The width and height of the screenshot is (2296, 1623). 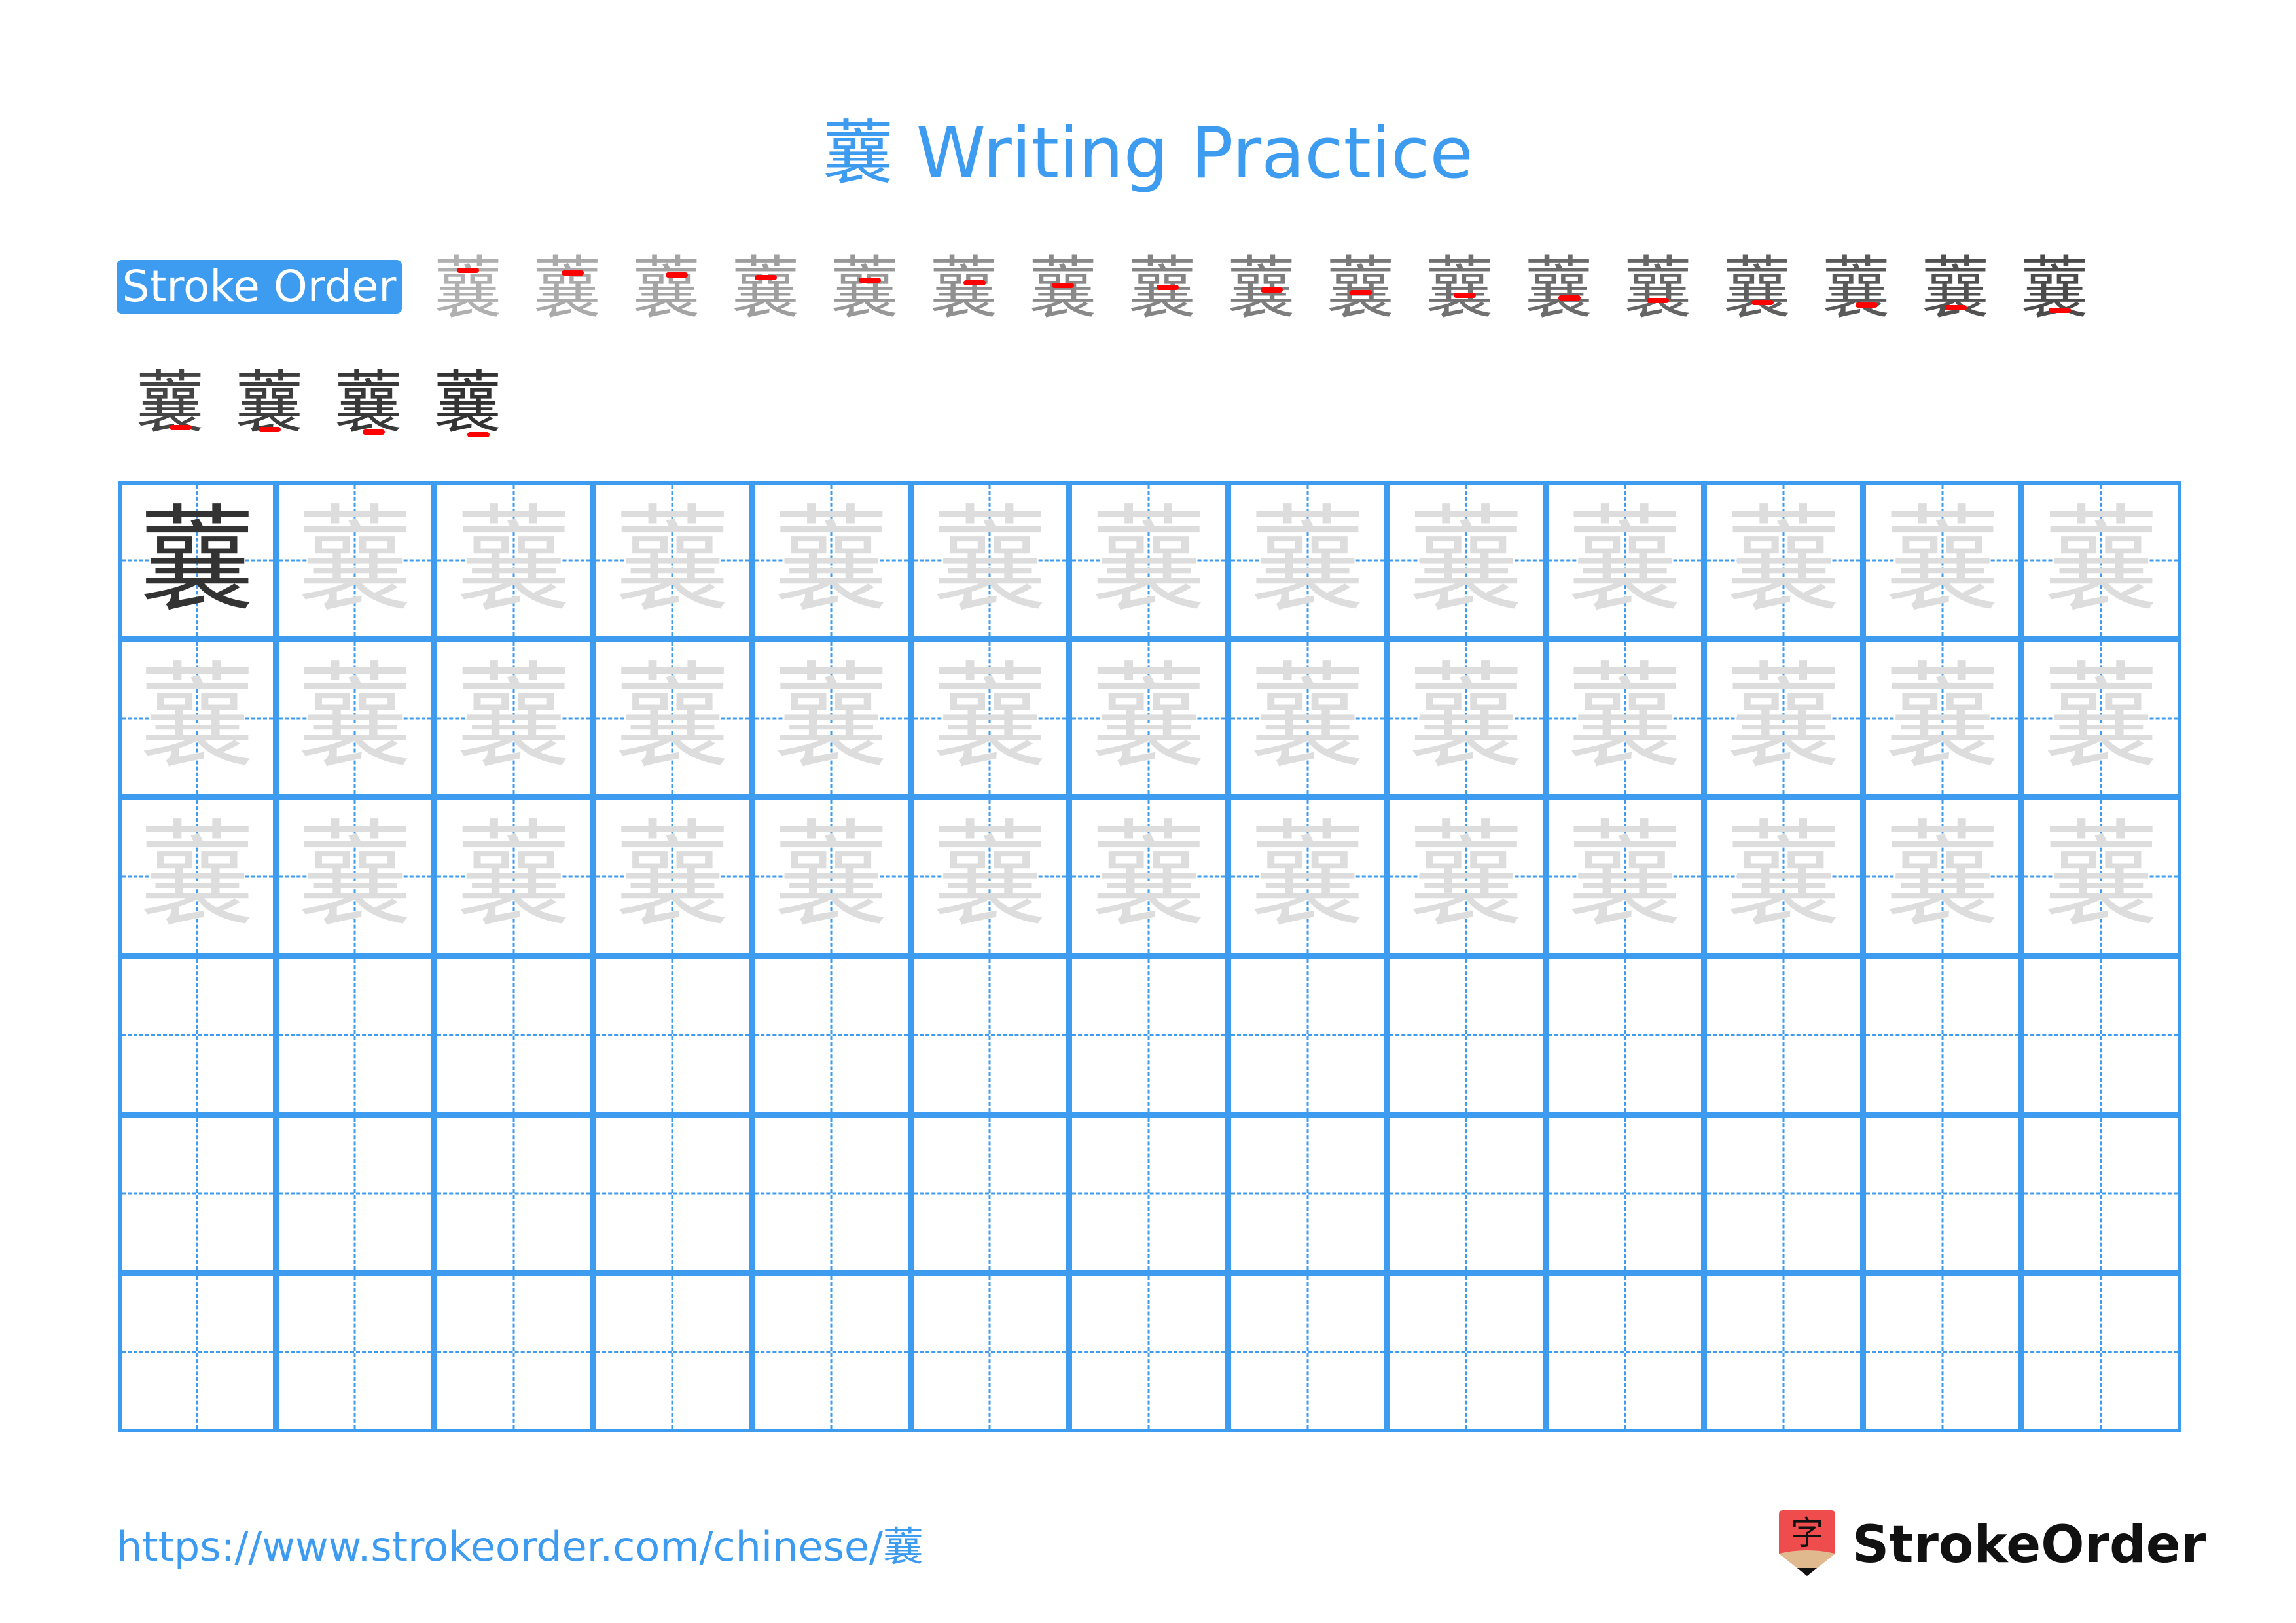 I want to click on stroke-step-9: 蘘, so click(x=1261, y=288).